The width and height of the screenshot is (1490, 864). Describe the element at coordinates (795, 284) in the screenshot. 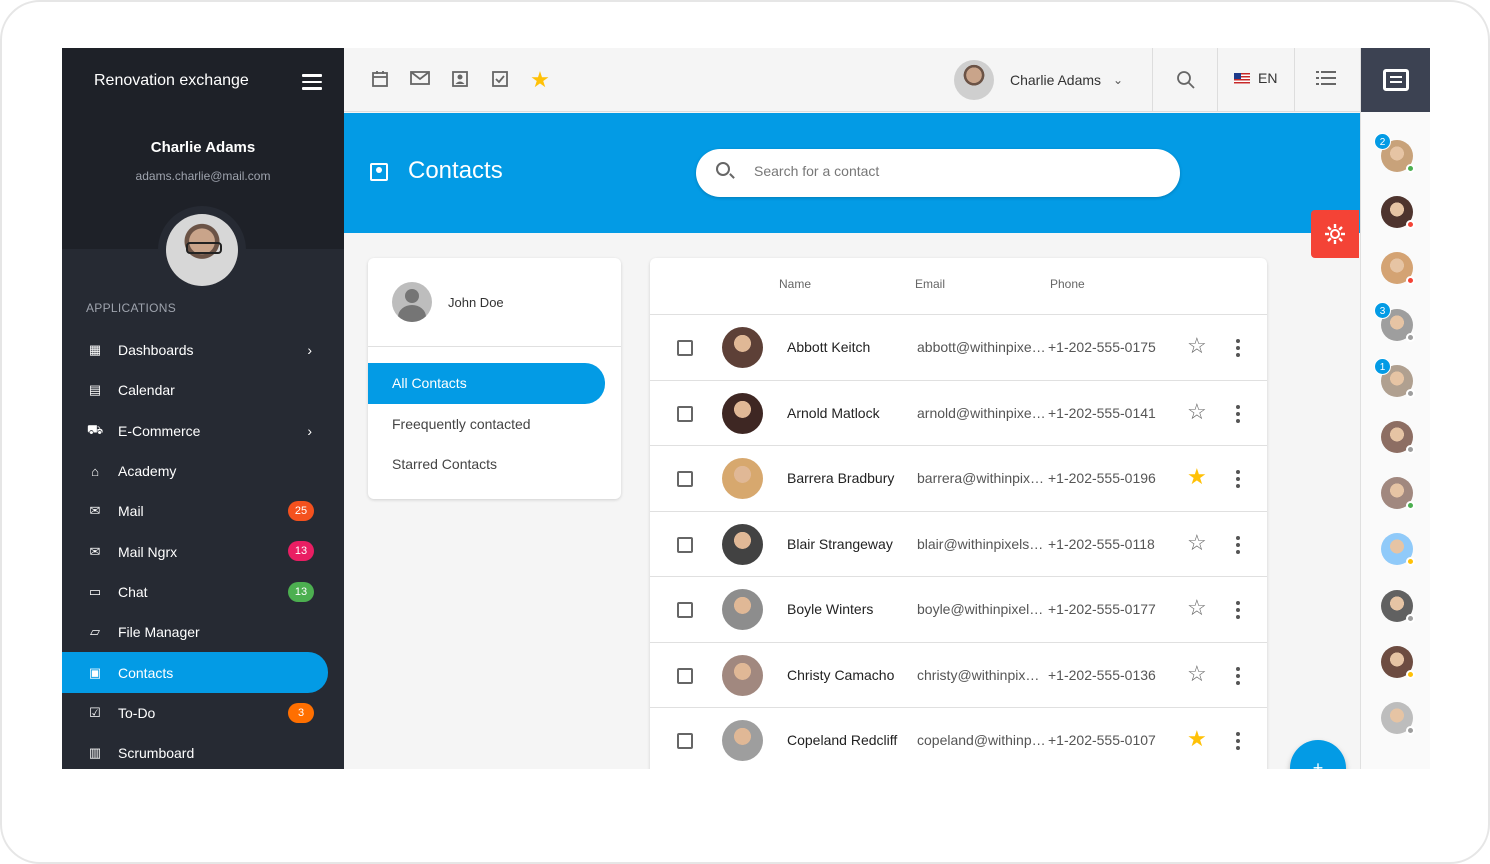

I see `column-header-name: Name` at that location.